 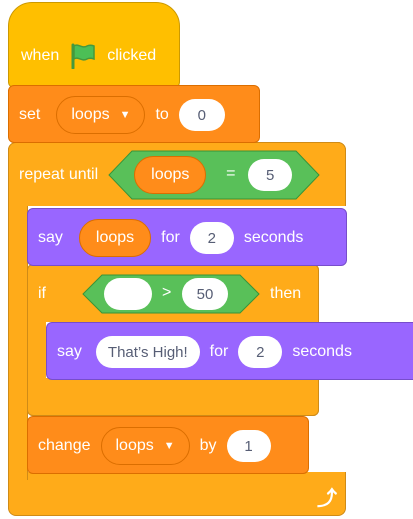 I want to click on repeat-block-footer: ⤴, so click(x=177, y=494).